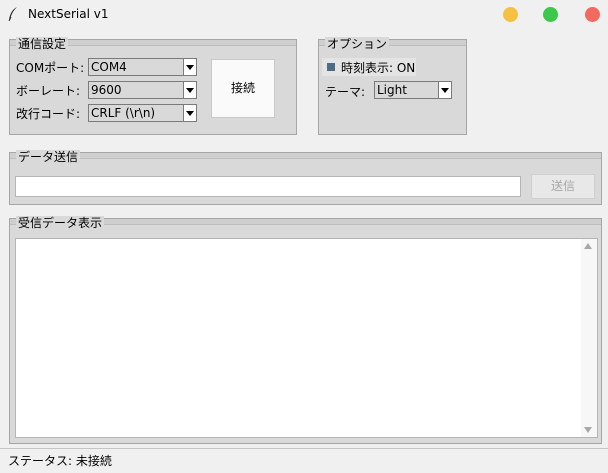 The height and width of the screenshot is (473, 608). Describe the element at coordinates (345, 92) in the screenshot. I see `theme-label: テーマ:` at that location.